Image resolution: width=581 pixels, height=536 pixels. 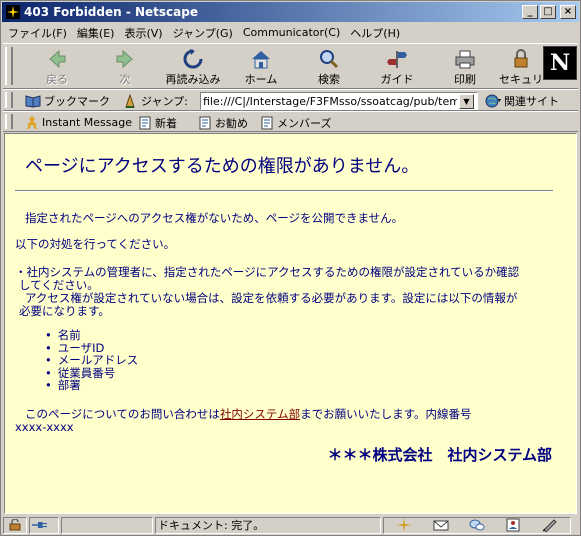 I want to click on url-history-dropdown: ▼, so click(x=466, y=101).